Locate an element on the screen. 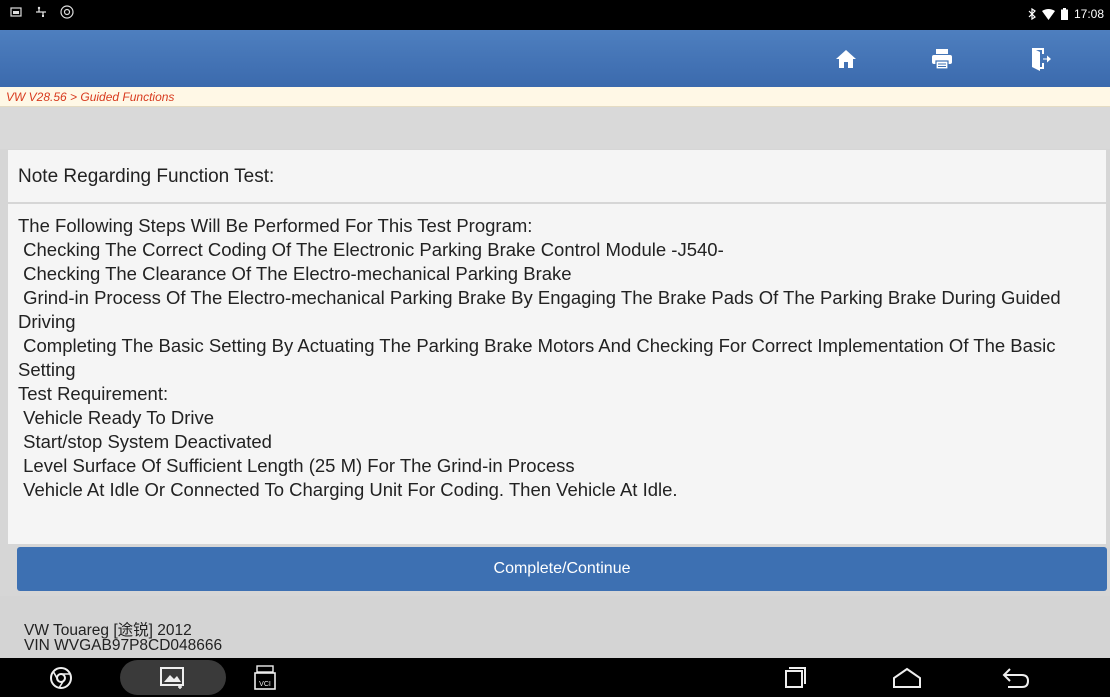 This screenshot has height=697, width=1110. content-line: Start/stop System Deactivated is located at coordinates (145, 441).